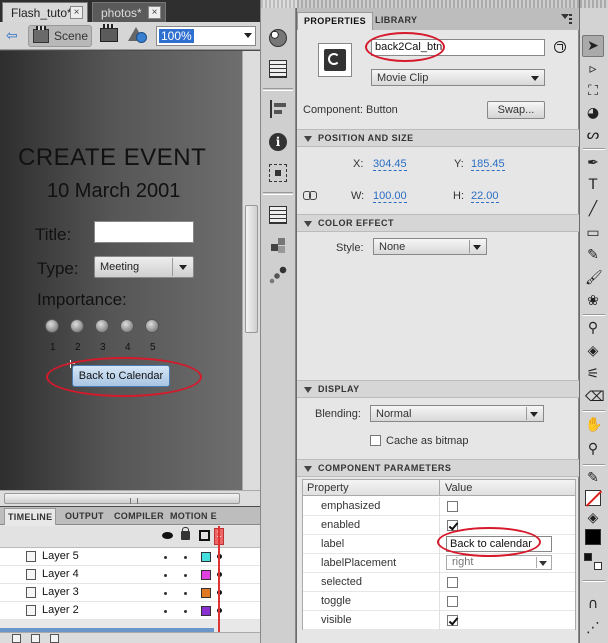 Image resolution: width=608 pixels, height=643 pixels. Describe the element at coordinates (593, 374) in the screenshot. I see `eyedropper-icon: ⚟` at that location.